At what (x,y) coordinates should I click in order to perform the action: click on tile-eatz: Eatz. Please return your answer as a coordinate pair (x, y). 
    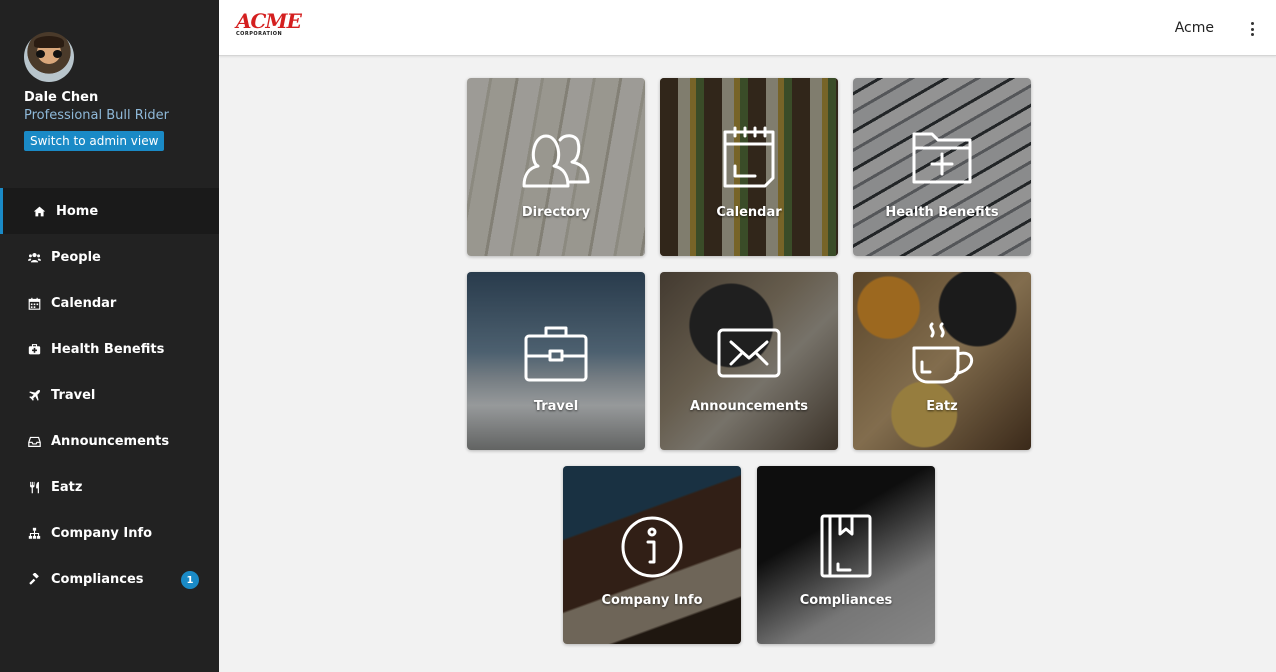
    Looking at the image, I should click on (942, 361).